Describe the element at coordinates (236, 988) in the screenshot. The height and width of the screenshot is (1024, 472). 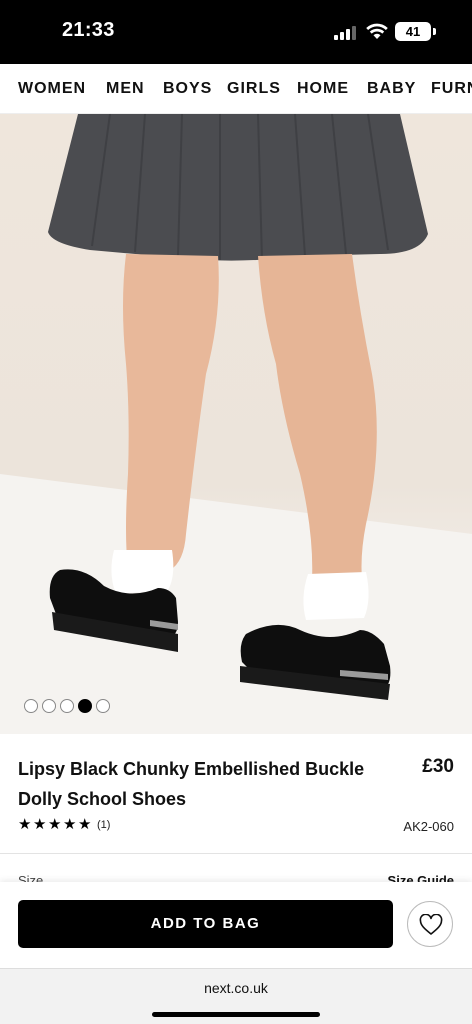
I see `url-text: next.co.uk` at that location.